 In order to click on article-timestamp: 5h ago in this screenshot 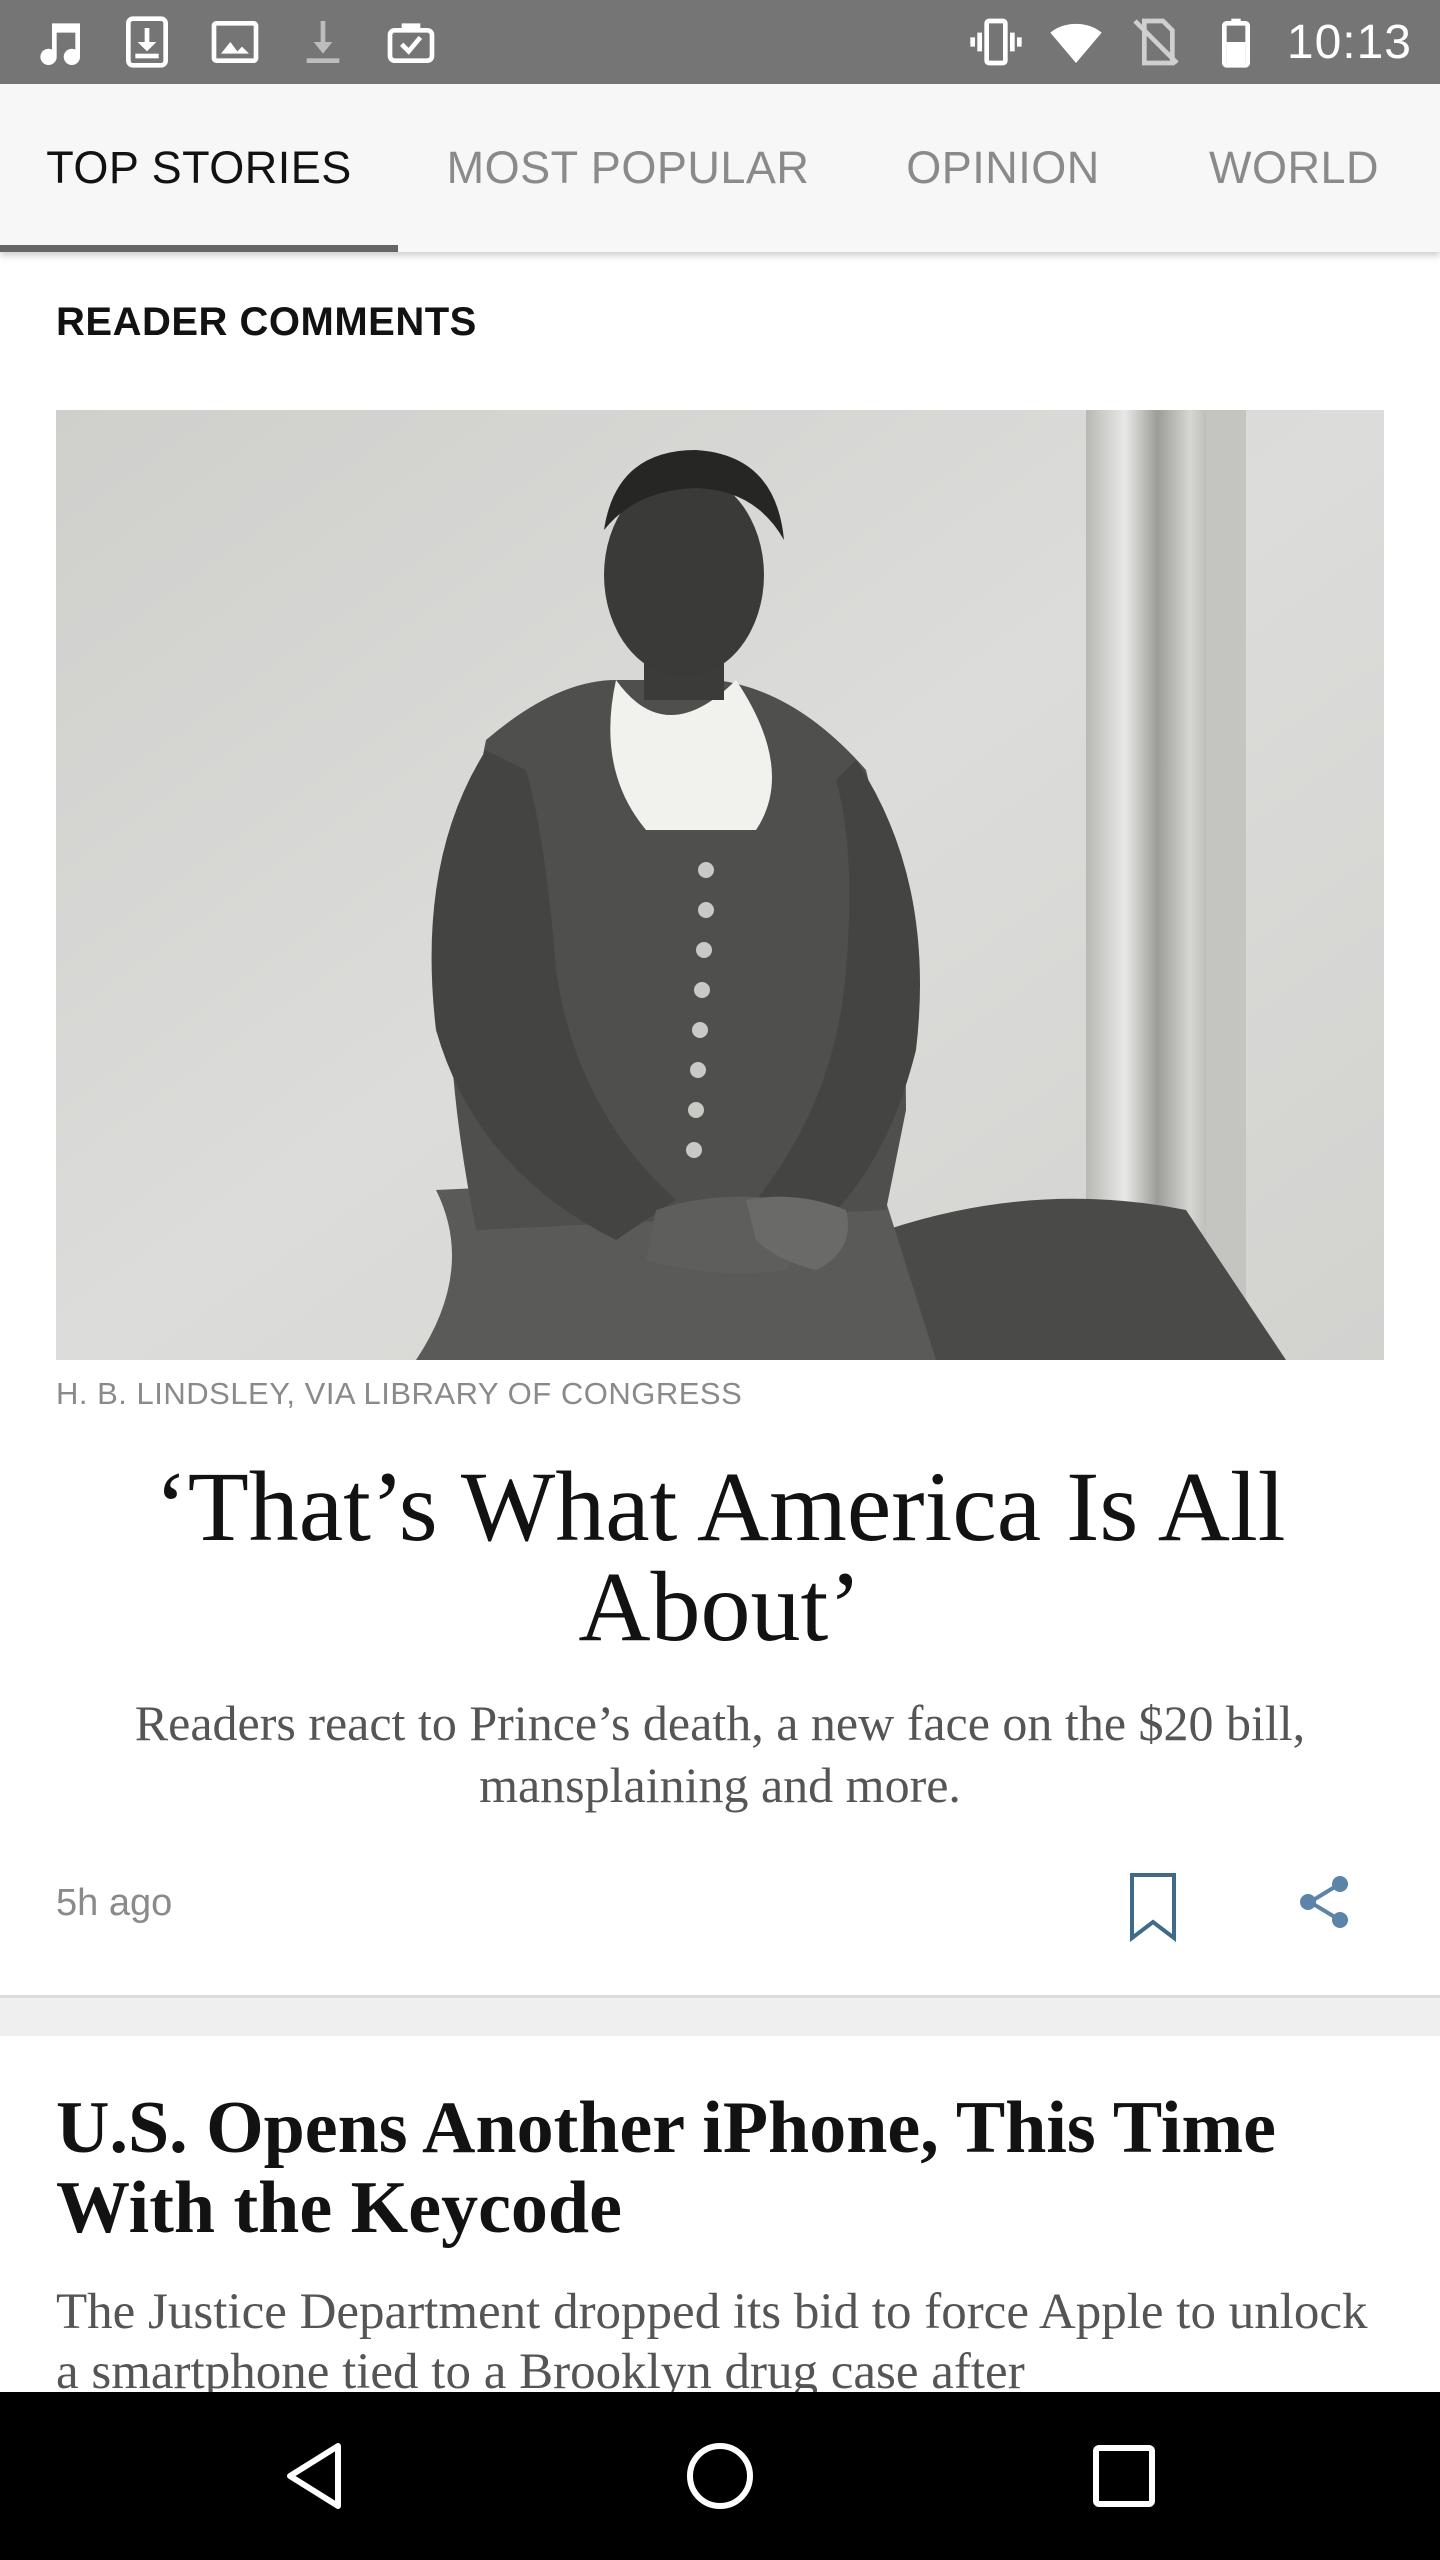, I will do `click(114, 1903)`.